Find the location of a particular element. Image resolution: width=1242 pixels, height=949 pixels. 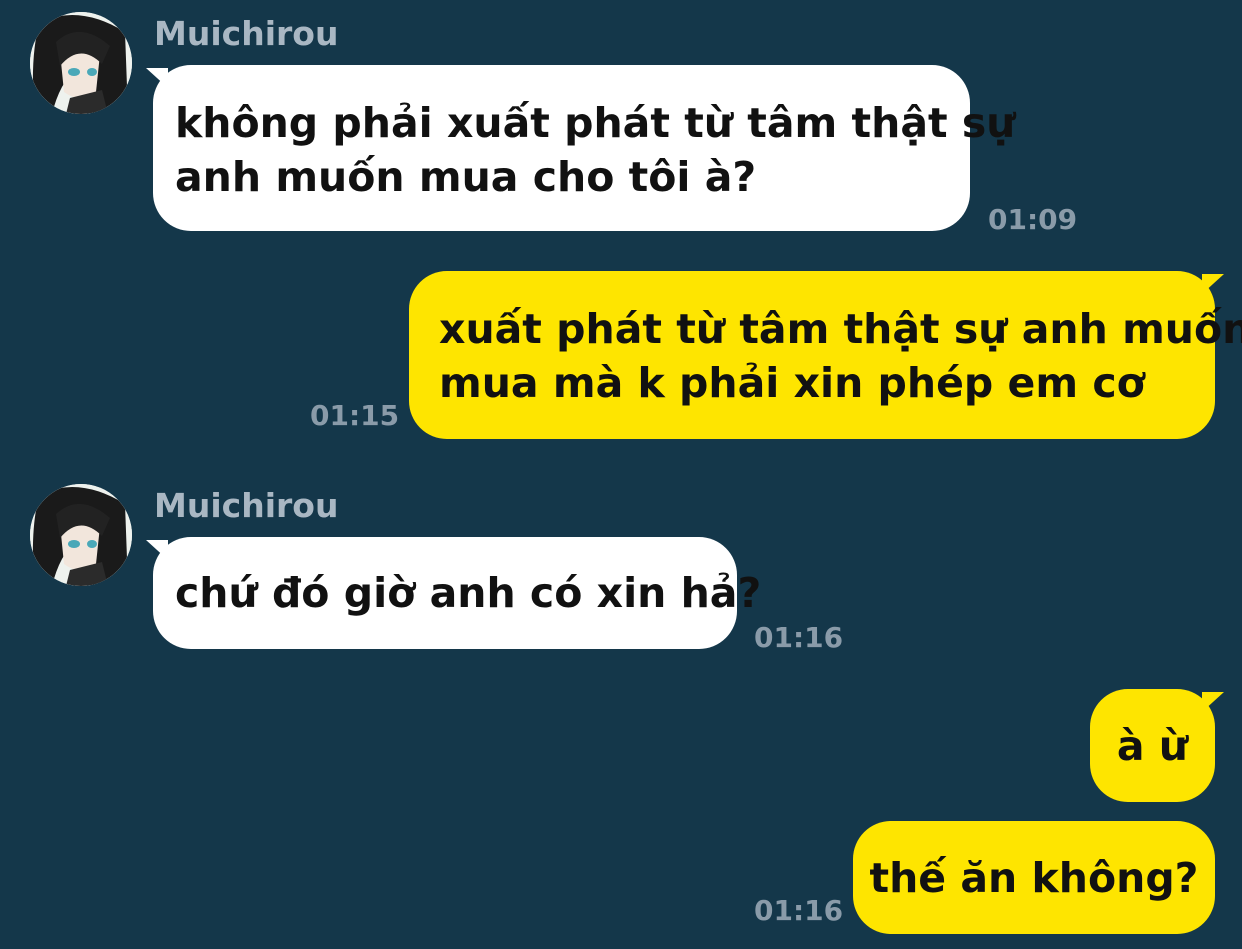

message-bubble-outgoing: à ừ is located at coordinates (1152, 745).